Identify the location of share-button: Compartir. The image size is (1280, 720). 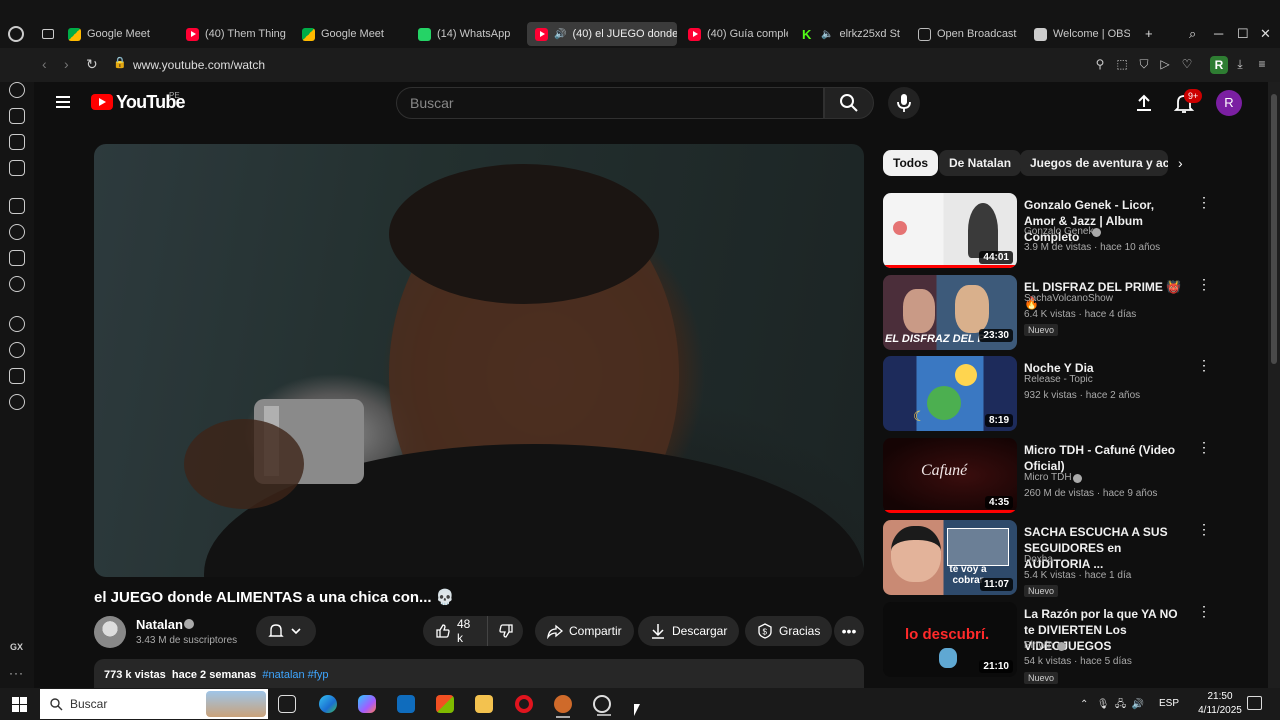
(584, 631).